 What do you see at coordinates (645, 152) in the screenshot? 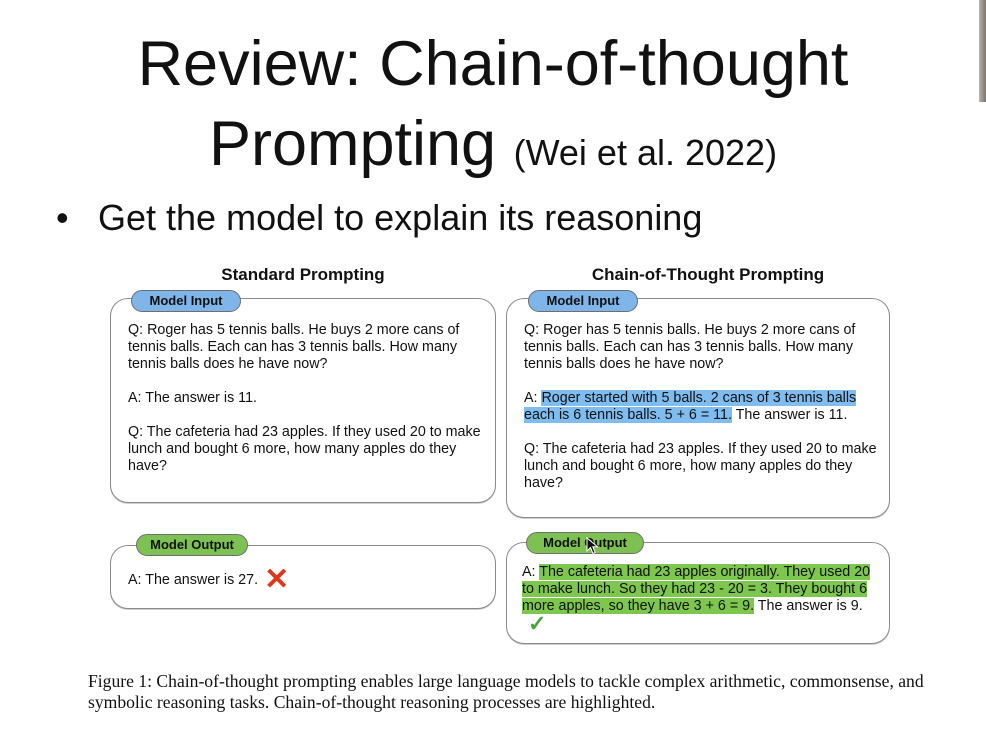
I see `slide-title-citation: (Wei et al. 2022)` at bounding box center [645, 152].